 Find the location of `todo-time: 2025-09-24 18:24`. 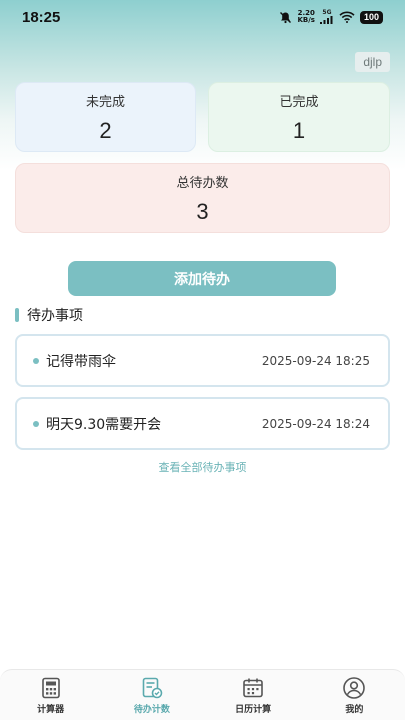

todo-time: 2025-09-24 18:24 is located at coordinates (315, 423).